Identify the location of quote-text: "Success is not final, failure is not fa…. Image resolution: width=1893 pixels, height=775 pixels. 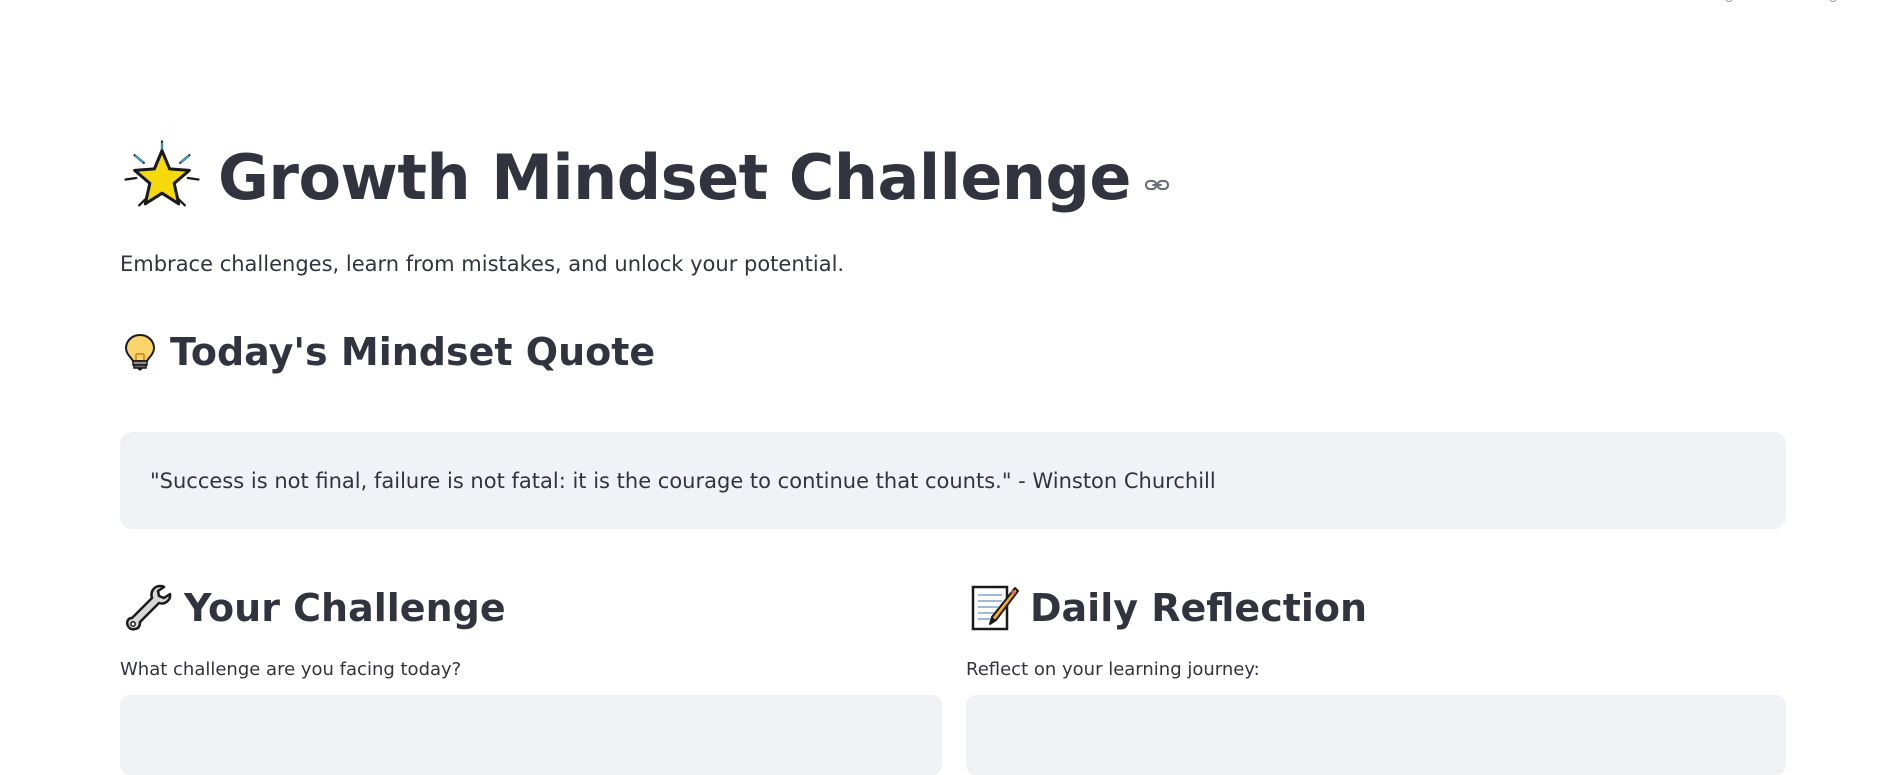
(683, 480).